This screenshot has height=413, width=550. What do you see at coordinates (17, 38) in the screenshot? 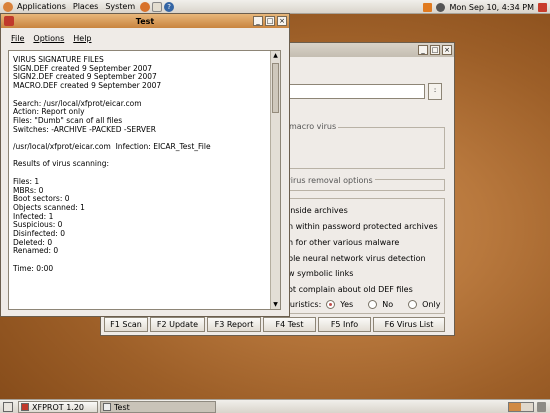
I see `menu-file: File` at bounding box center [17, 38].